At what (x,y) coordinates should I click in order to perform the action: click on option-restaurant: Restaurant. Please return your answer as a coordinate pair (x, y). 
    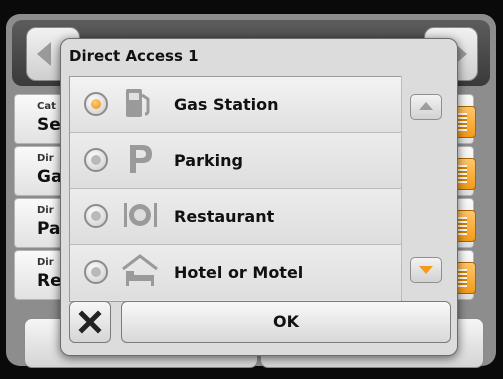
    Looking at the image, I should click on (235, 217).